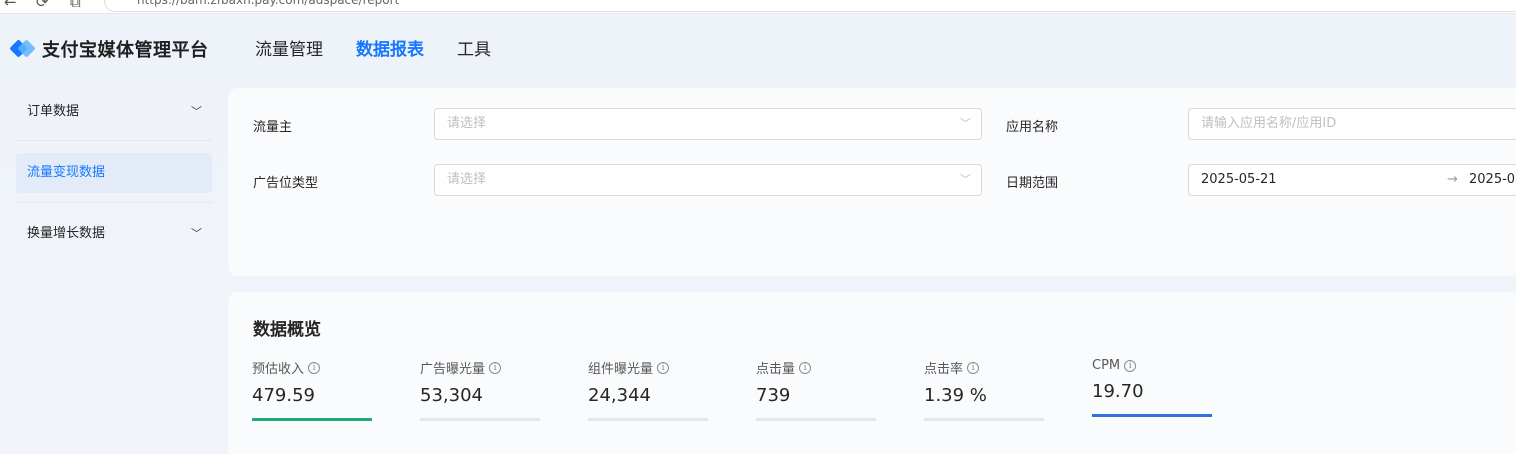 The width and height of the screenshot is (1516, 454). What do you see at coordinates (708, 124) in the screenshot?
I see `traffic-owner-select: 请选择 ﹀` at bounding box center [708, 124].